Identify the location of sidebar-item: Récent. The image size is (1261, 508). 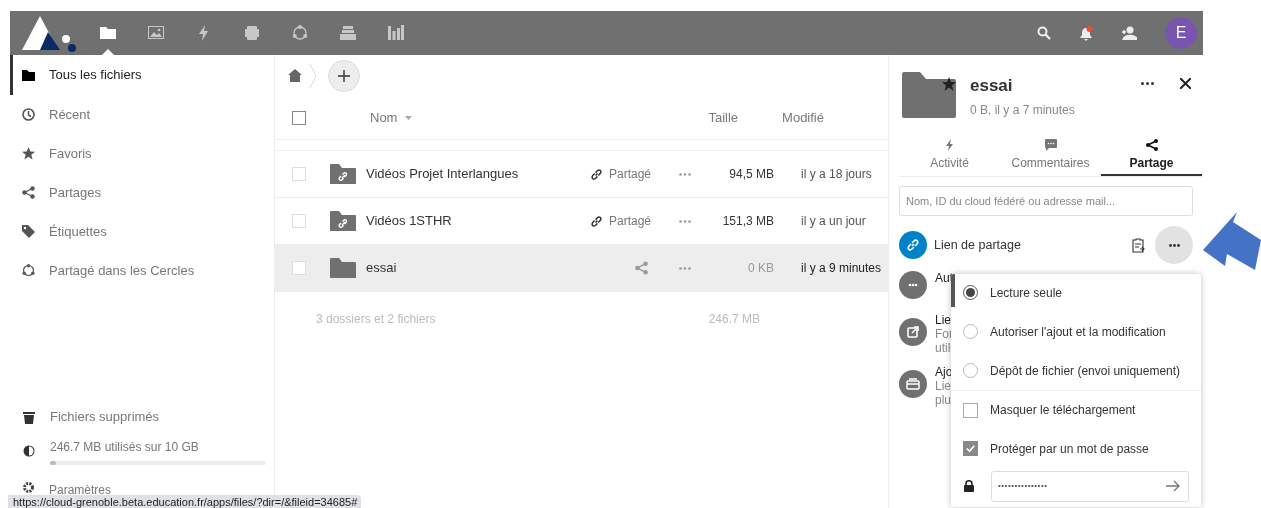
(142, 114).